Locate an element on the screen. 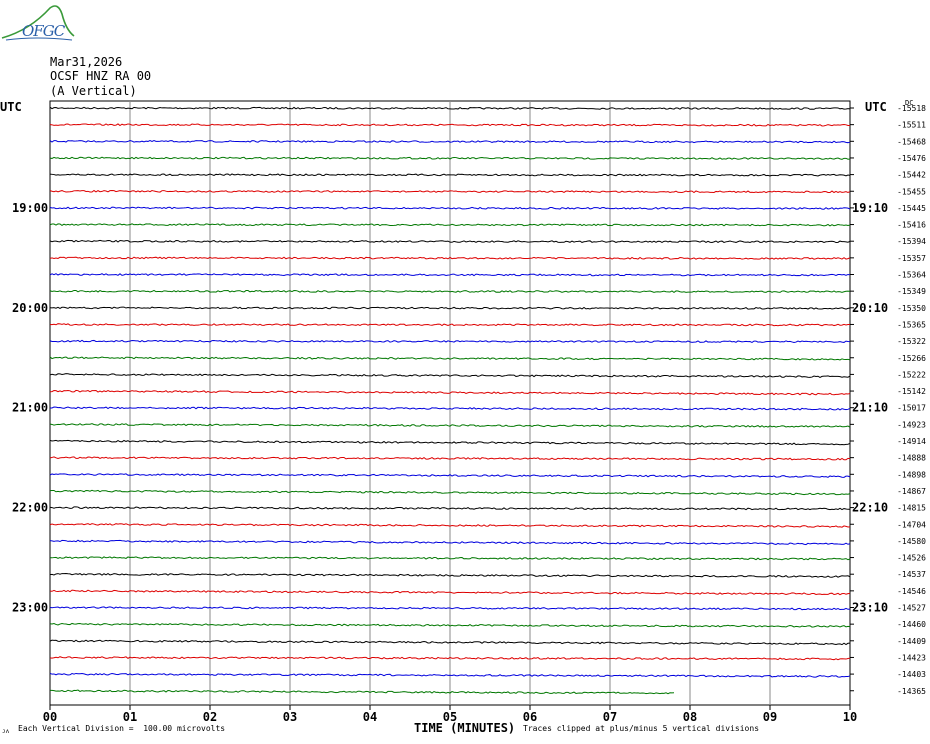 Image resolution: width=930 pixels, height=744 pixels. dc-offset-label: -15445 is located at coordinates (911, 208).